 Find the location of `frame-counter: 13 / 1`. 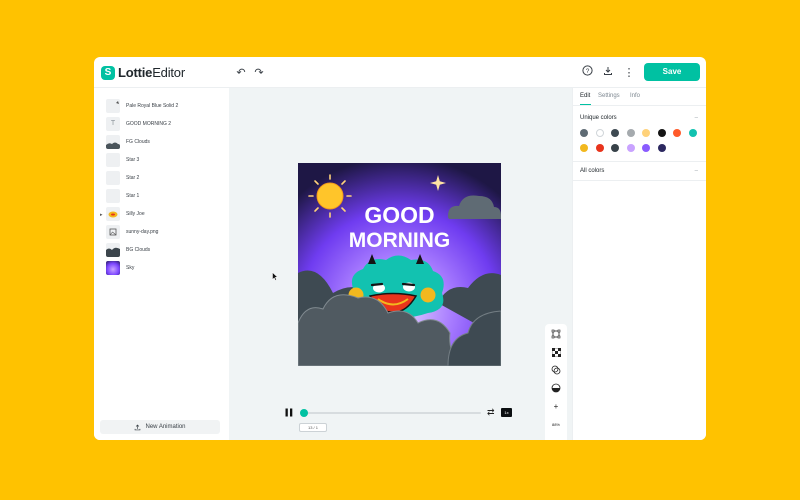

frame-counter: 13 / 1 is located at coordinates (313, 427).